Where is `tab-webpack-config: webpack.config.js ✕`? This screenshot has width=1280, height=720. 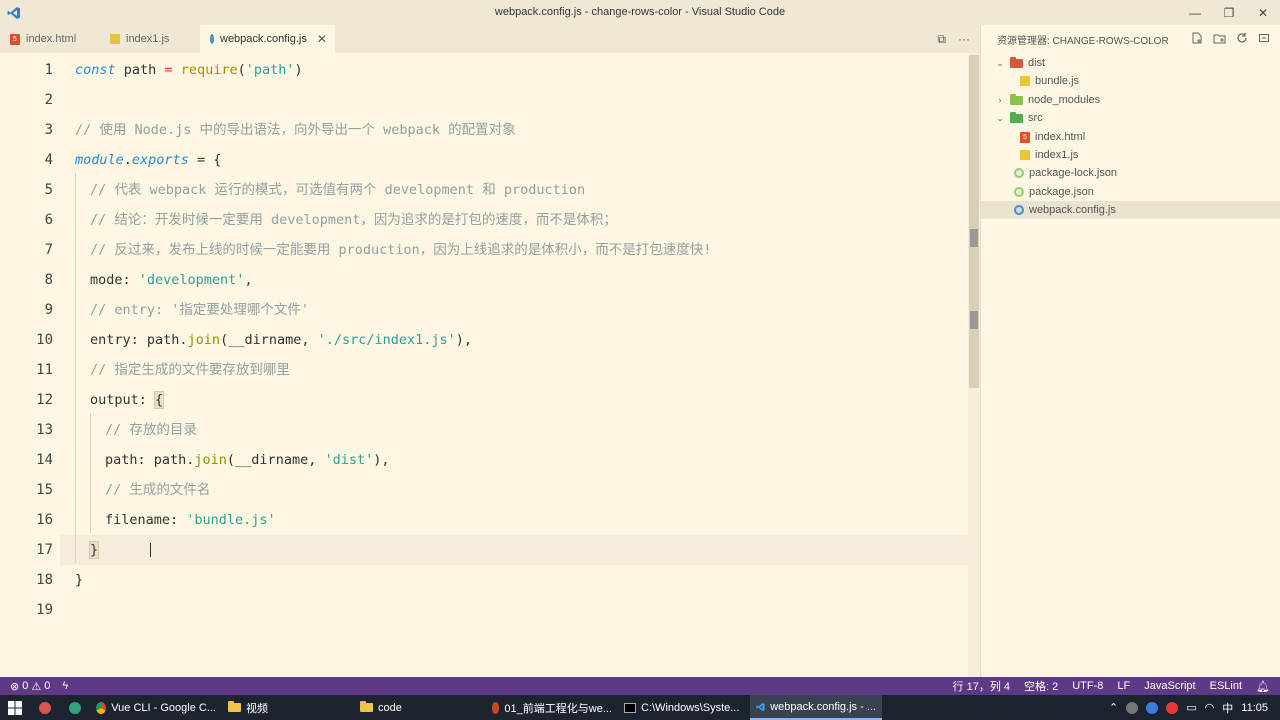 tab-webpack-config: webpack.config.js ✕ is located at coordinates (267, 39).